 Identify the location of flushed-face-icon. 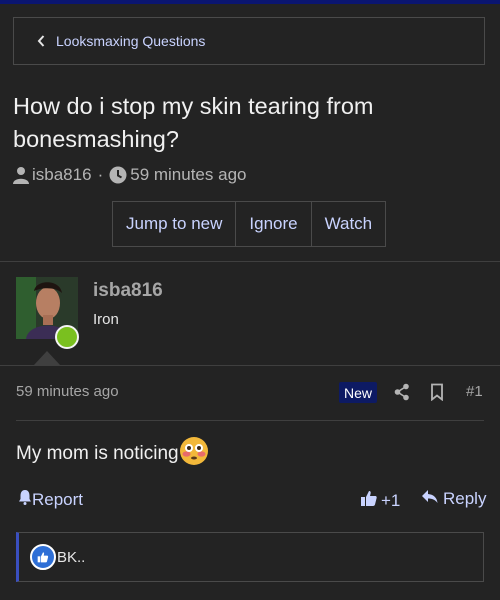
(194, 454).